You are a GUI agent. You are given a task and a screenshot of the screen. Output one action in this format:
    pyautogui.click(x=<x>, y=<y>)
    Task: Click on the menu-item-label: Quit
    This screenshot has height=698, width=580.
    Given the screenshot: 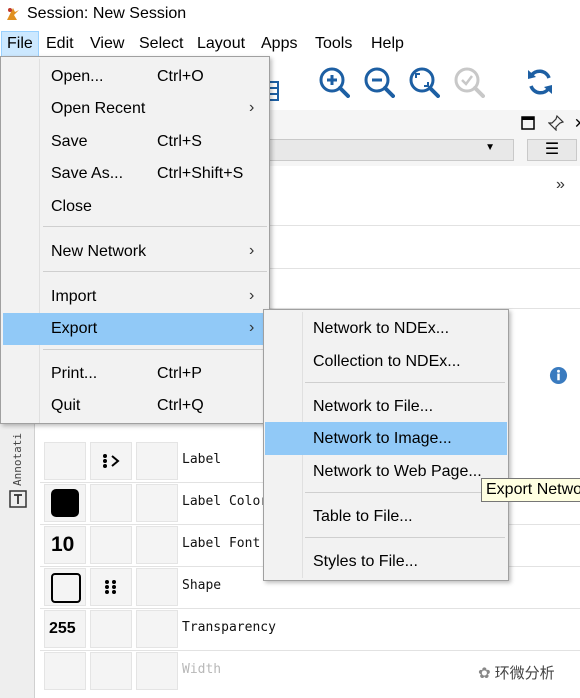 What is the action you would take?
    pyautogui.click(x=66, y=405)
    